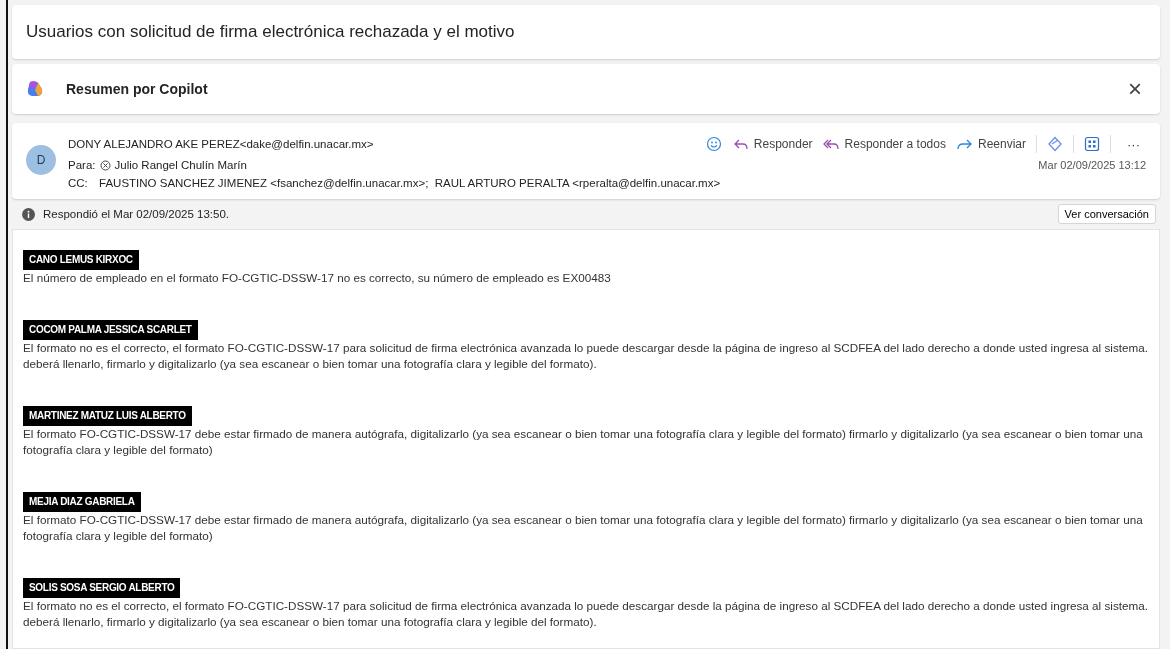 This screenshot has height=649, width=1170. Describe the element at coordinates (1092, 144) in the screenshot. I see `apps-grid-icon` at that location.